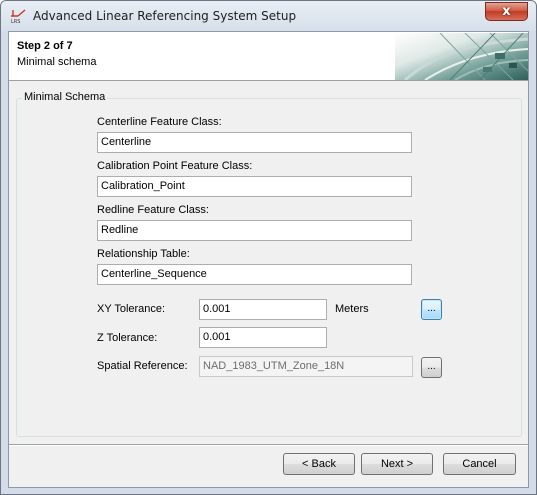 This screenshot has height=495, width=537. Describe the element at coordinates (65, 97) in the screenshot. I see `group-title: Minimal Schema` at that location.